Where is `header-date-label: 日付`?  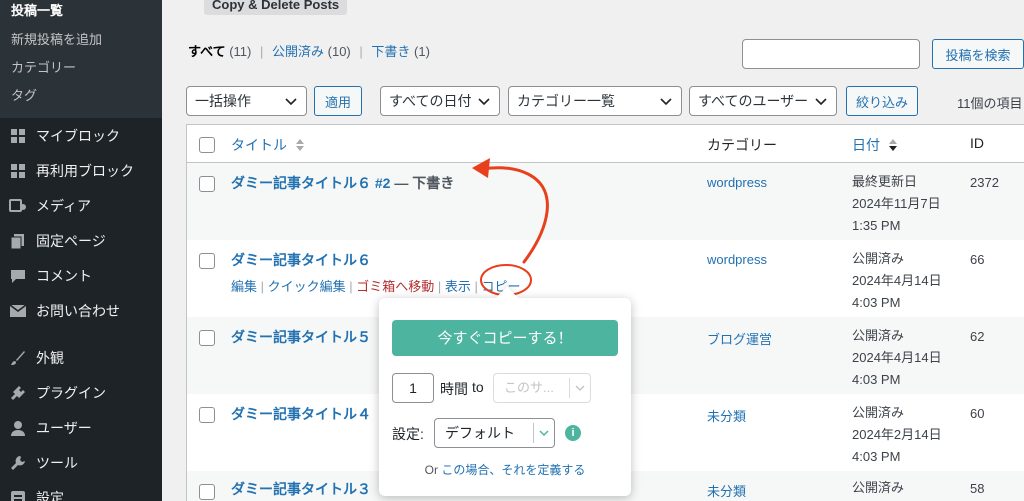
header-date-label: 日付 is located at coordinates (866, 145).